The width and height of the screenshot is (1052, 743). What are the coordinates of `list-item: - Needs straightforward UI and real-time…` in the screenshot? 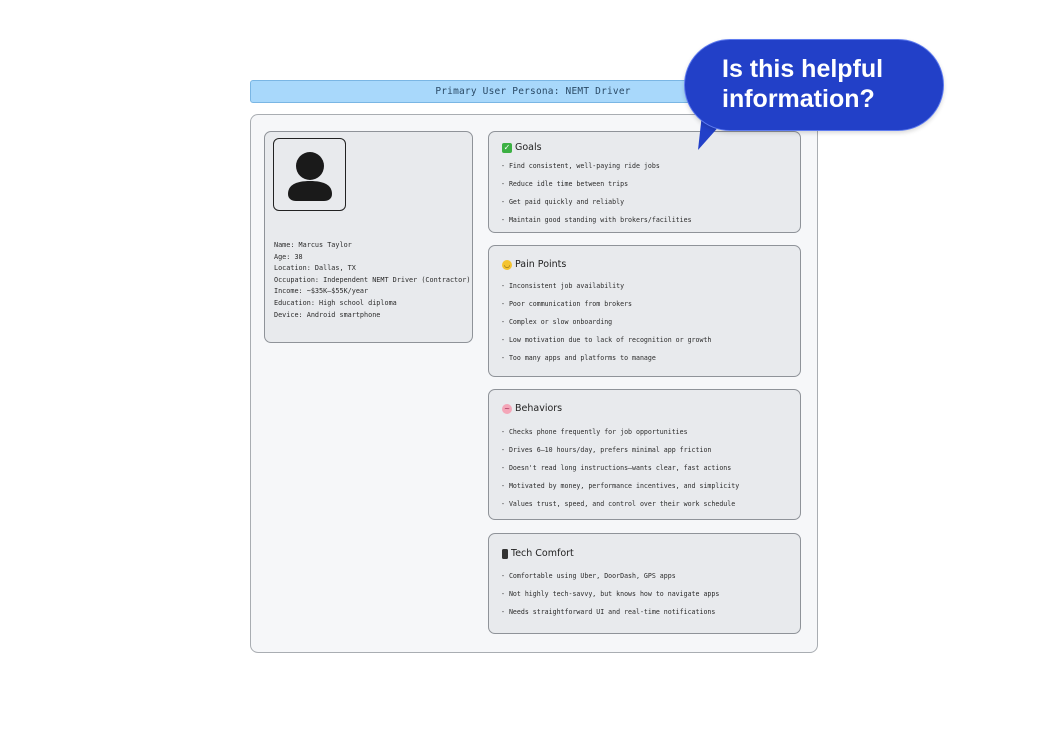 It's located at (608, 612).